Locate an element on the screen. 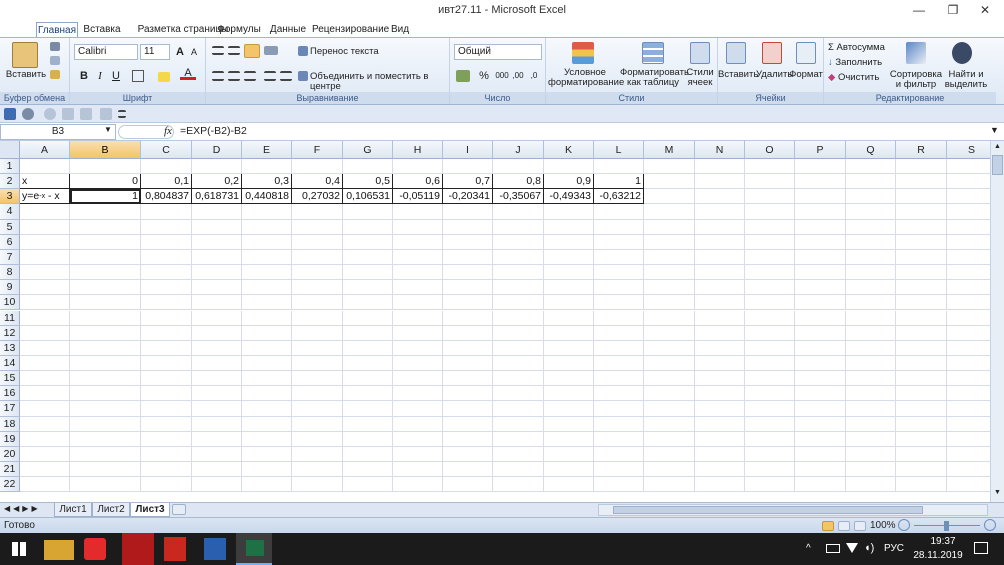 Image resolution: width=1004 pixels, height=565 pixels. cell-p22 is located at coordinates (820, 485).